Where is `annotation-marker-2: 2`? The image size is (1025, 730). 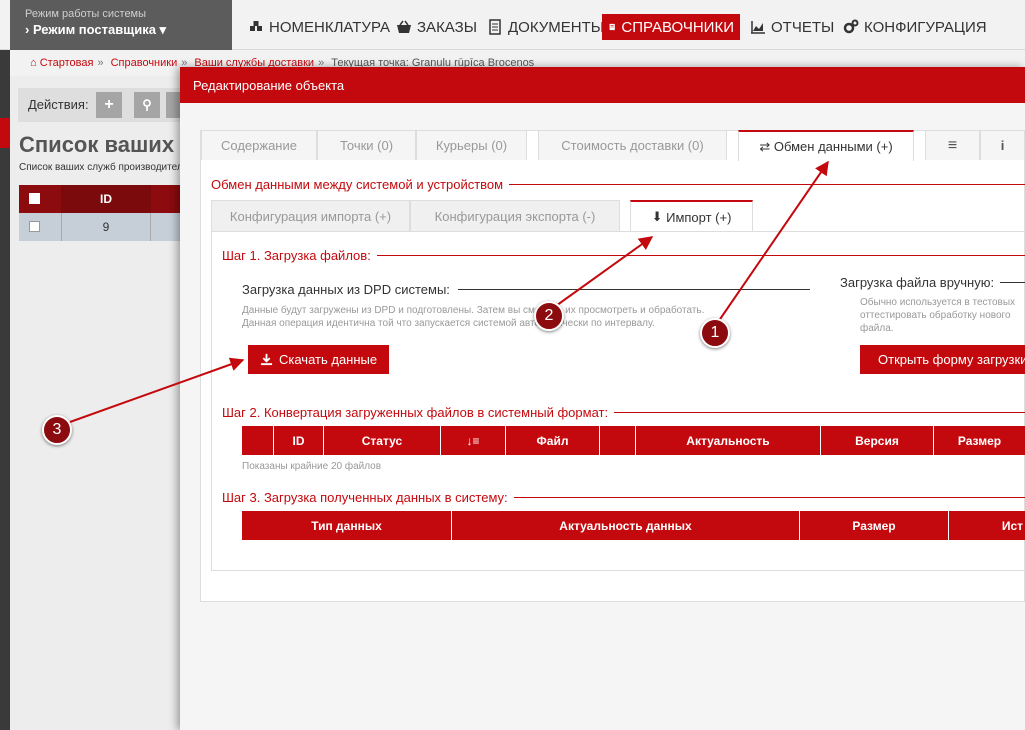
annotation-marker-2: 2 is located at coordinates (549, 316).